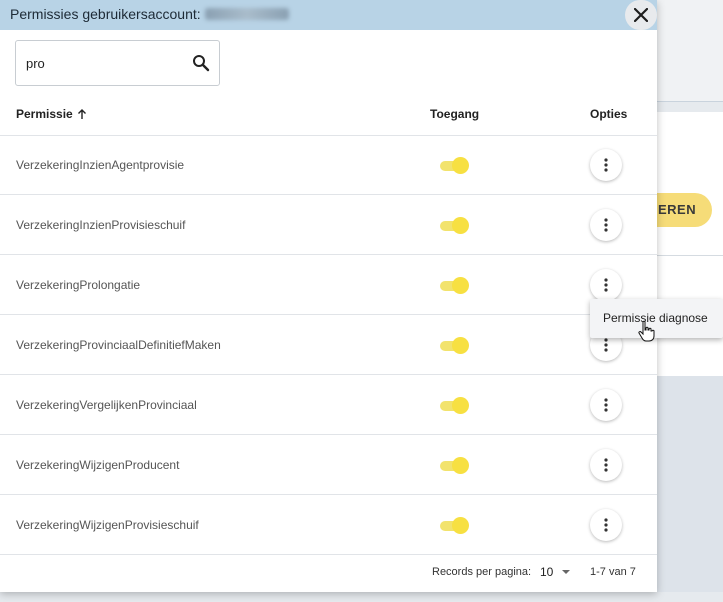 This screenshot has width=723, height=602. I want to click on hand-cursor-icon, so click(646, 331).